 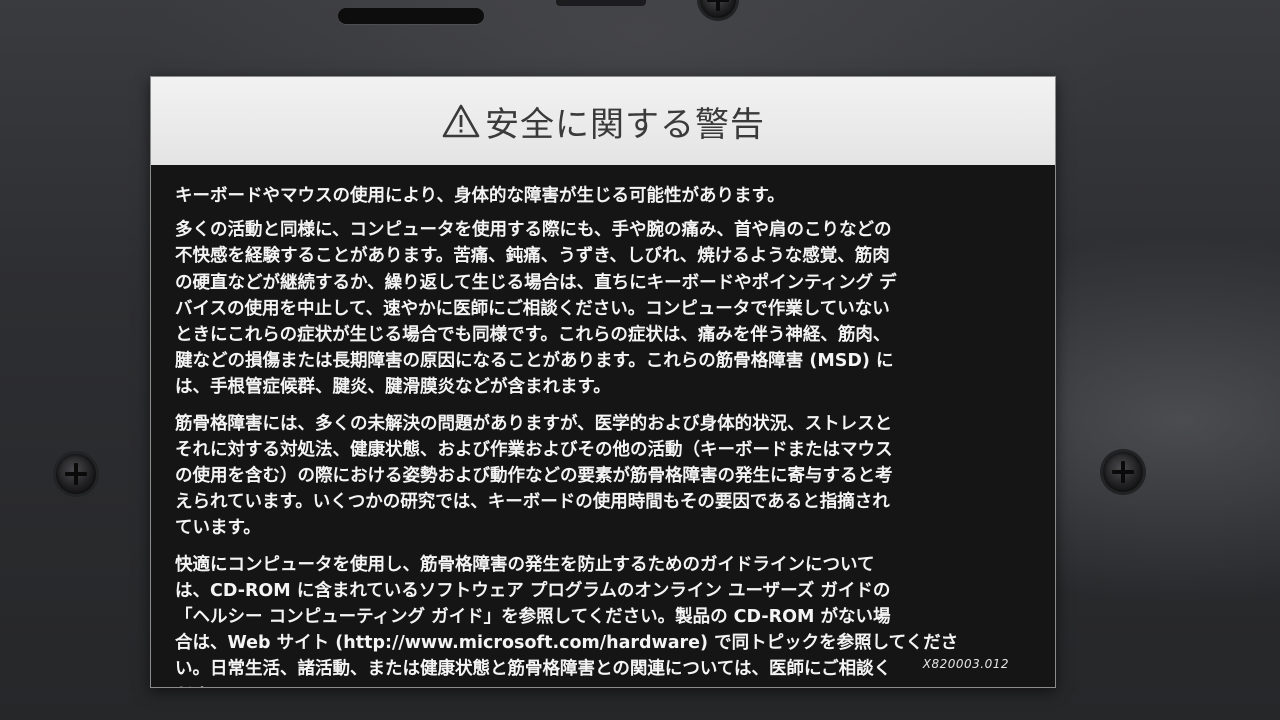 What do you see at coordinates (601, 3) in the screenshot?
I see `device-edge-notch` at bounding box center [601, 3].